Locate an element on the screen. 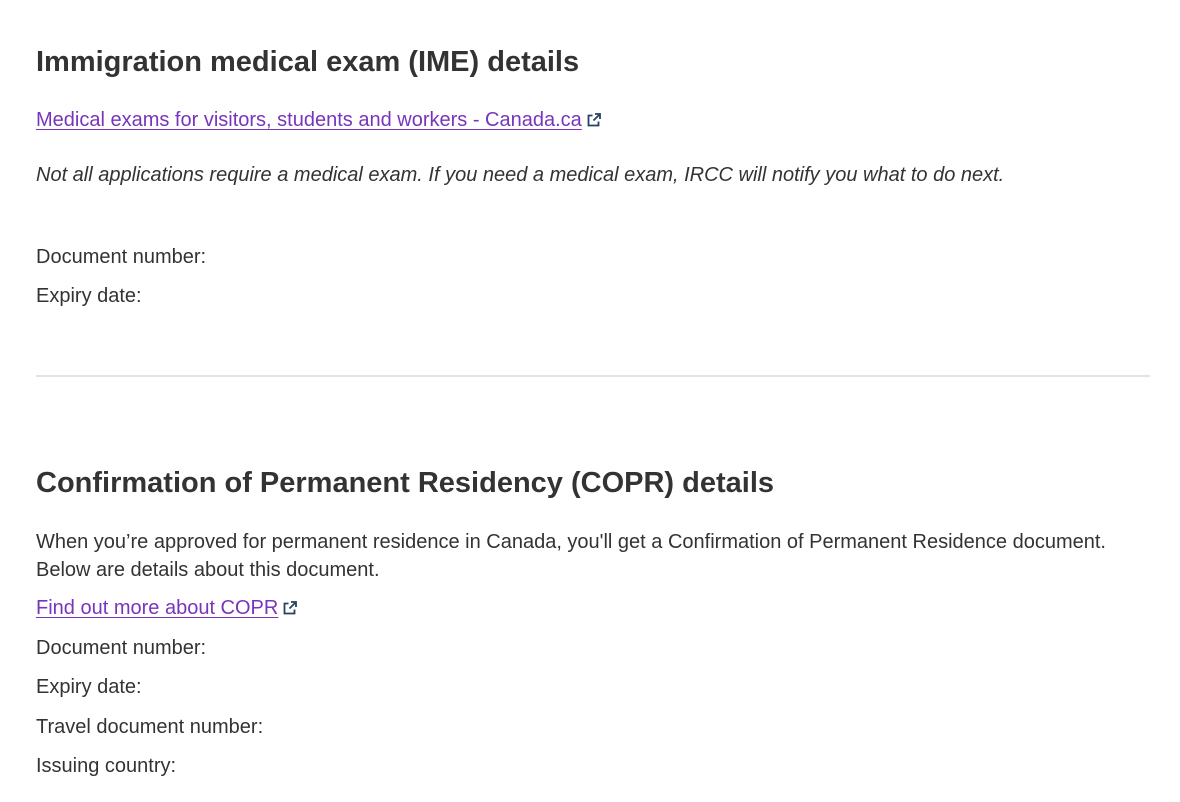 The width and height of the screenshot is (1180, 802). copr-find-out-more-link: Find out more about COPR is located at coordinates (167, 608).